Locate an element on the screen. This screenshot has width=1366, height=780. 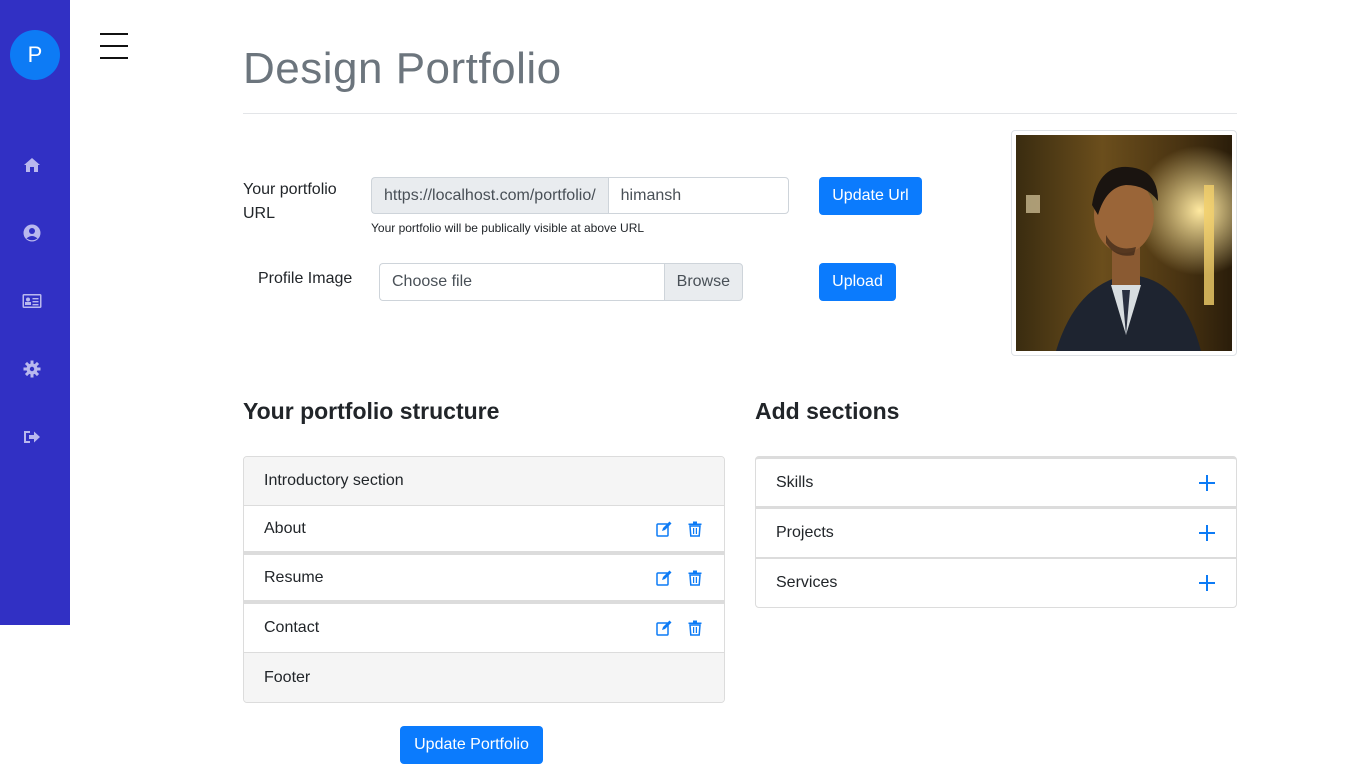
add-sections-title: Add sections is located at coordinates (827, 411).